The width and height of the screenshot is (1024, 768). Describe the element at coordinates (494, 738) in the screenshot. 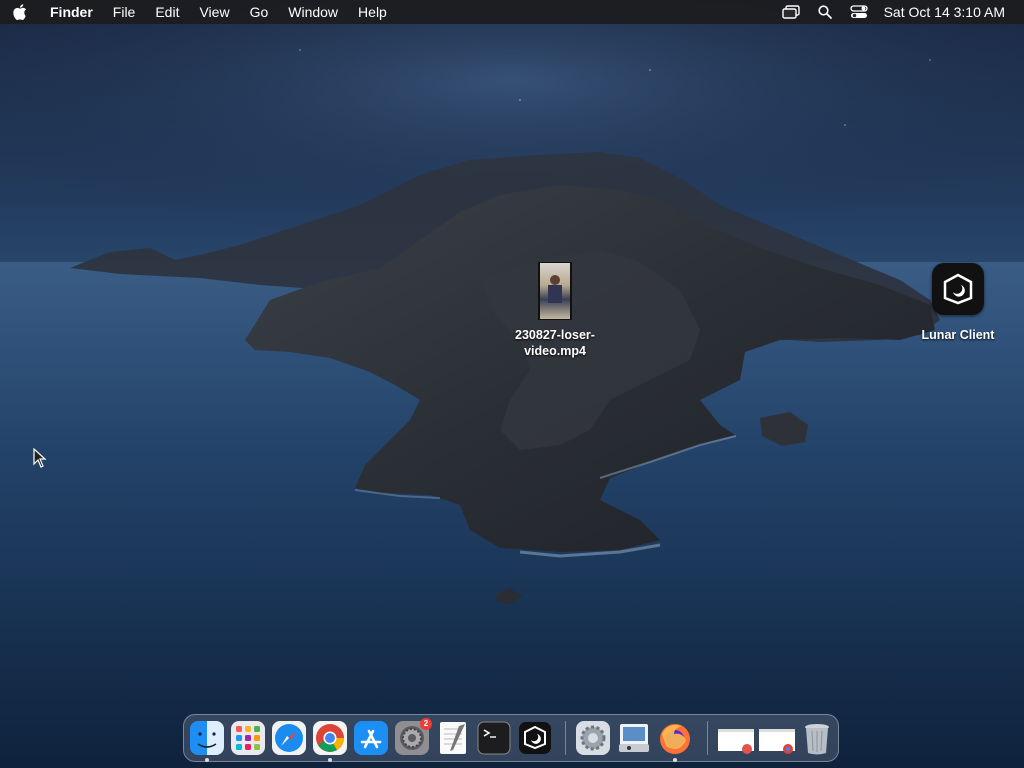

I see `dock-terminal-icon` at that location.